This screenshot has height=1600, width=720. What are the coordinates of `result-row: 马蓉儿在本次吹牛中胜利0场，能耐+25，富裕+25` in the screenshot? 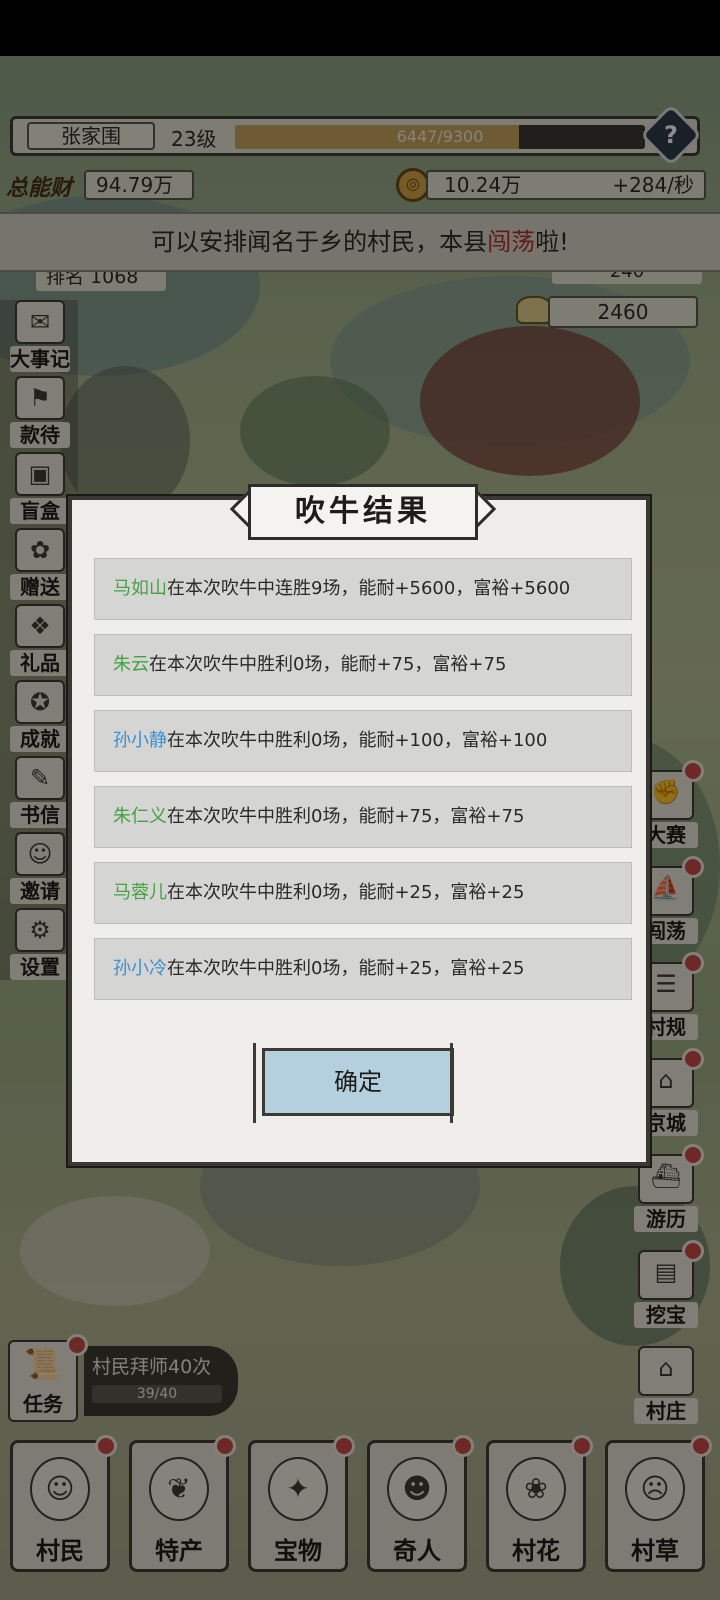 It's located at (363, 893).